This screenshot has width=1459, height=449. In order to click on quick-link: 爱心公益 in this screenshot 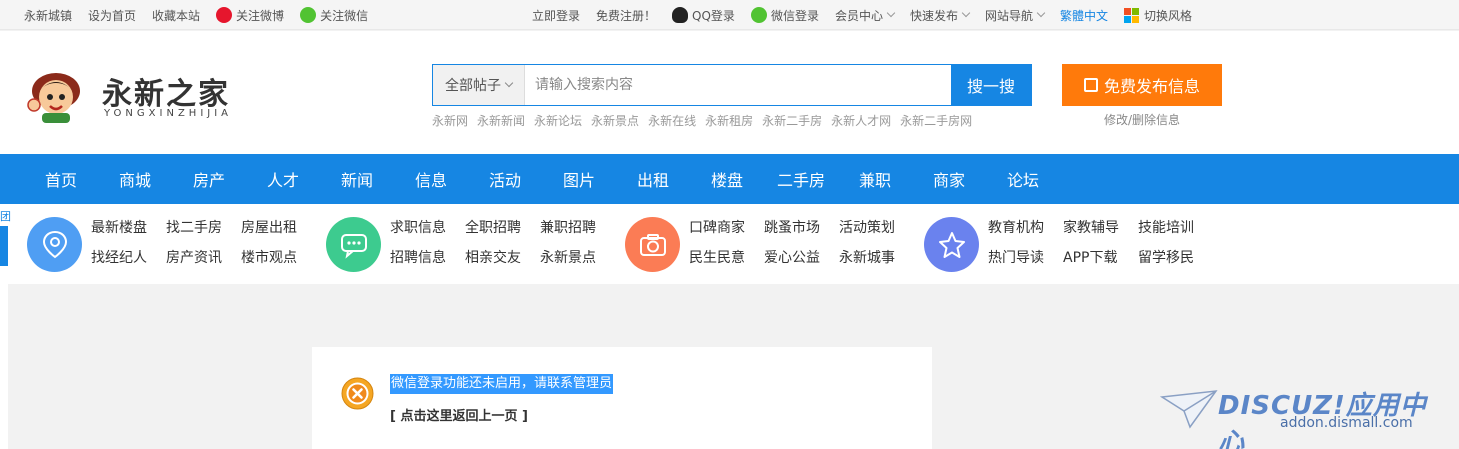, I will do `click(801, 258)`.